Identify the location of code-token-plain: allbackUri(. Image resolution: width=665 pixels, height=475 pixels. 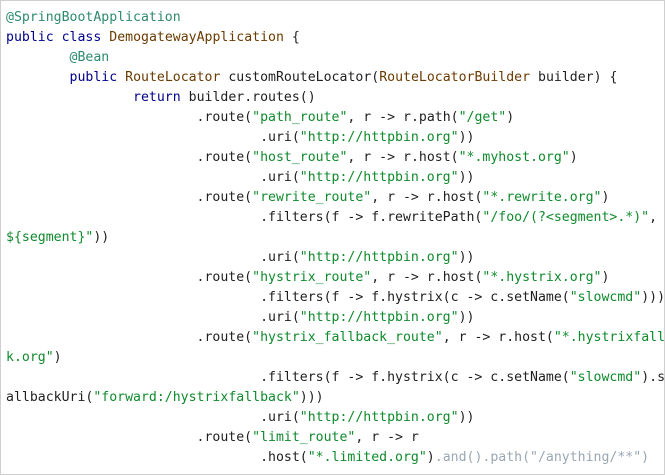
(50, 397).